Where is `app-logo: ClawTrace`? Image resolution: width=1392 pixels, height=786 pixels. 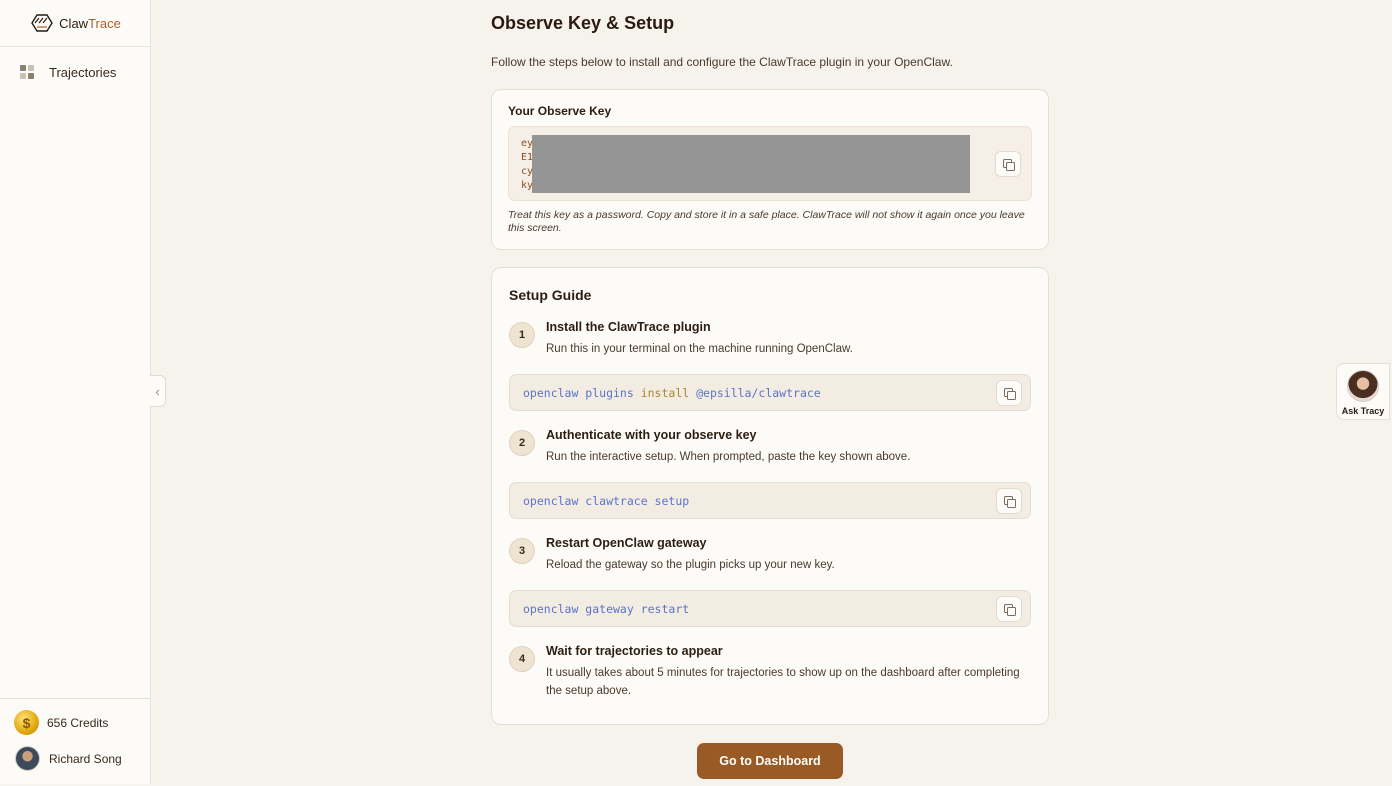
app-logo: ClawTrace is located at coordinates (75, 23).